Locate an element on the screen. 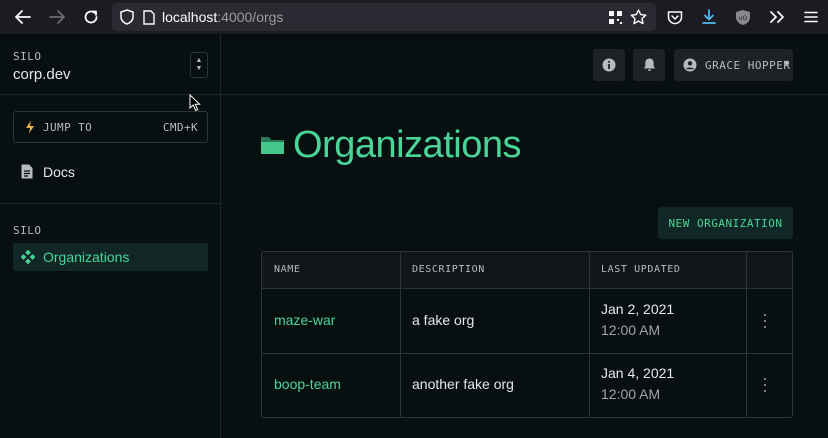 The image size is (828, 438). svg-text: uO is located at coordinates (743, 18).